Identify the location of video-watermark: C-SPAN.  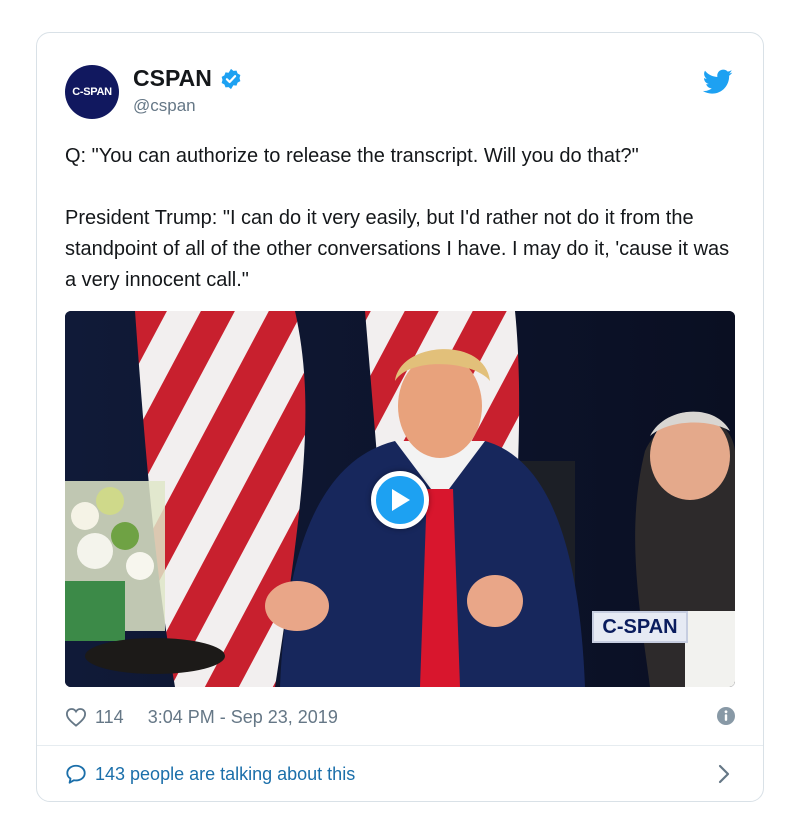
(640, 627).